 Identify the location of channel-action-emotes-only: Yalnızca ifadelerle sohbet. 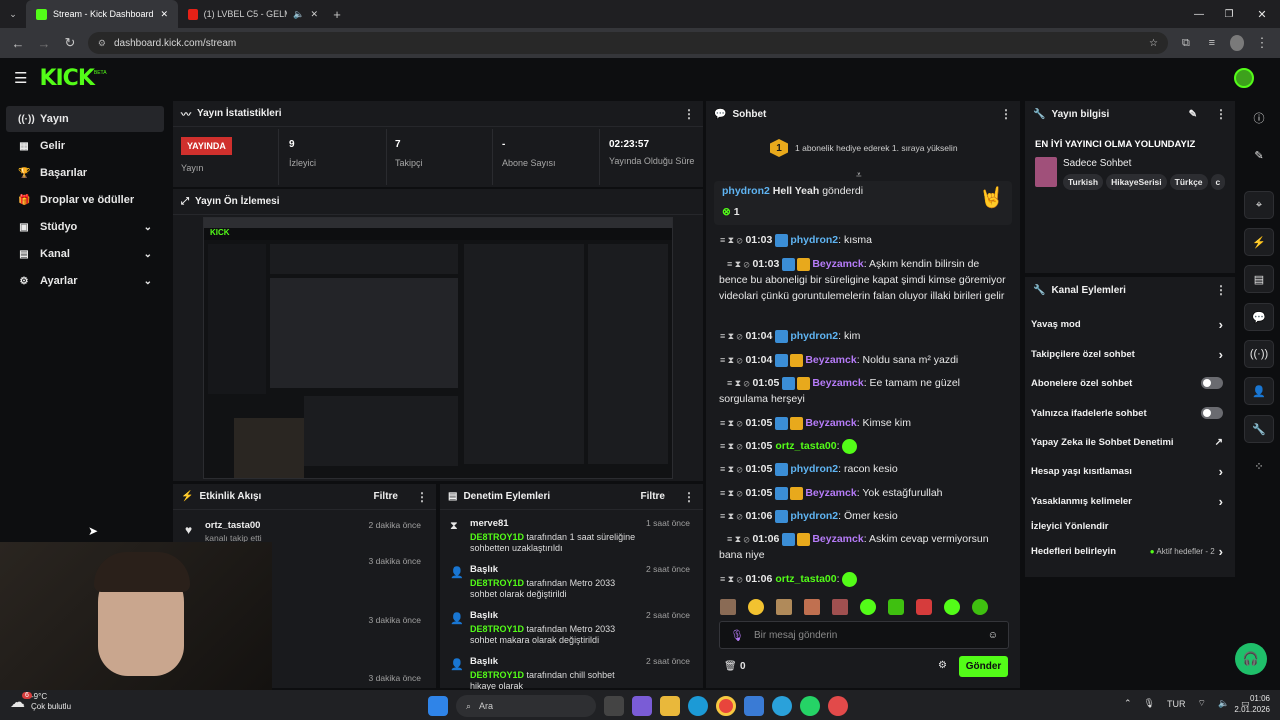
(1127, 413).